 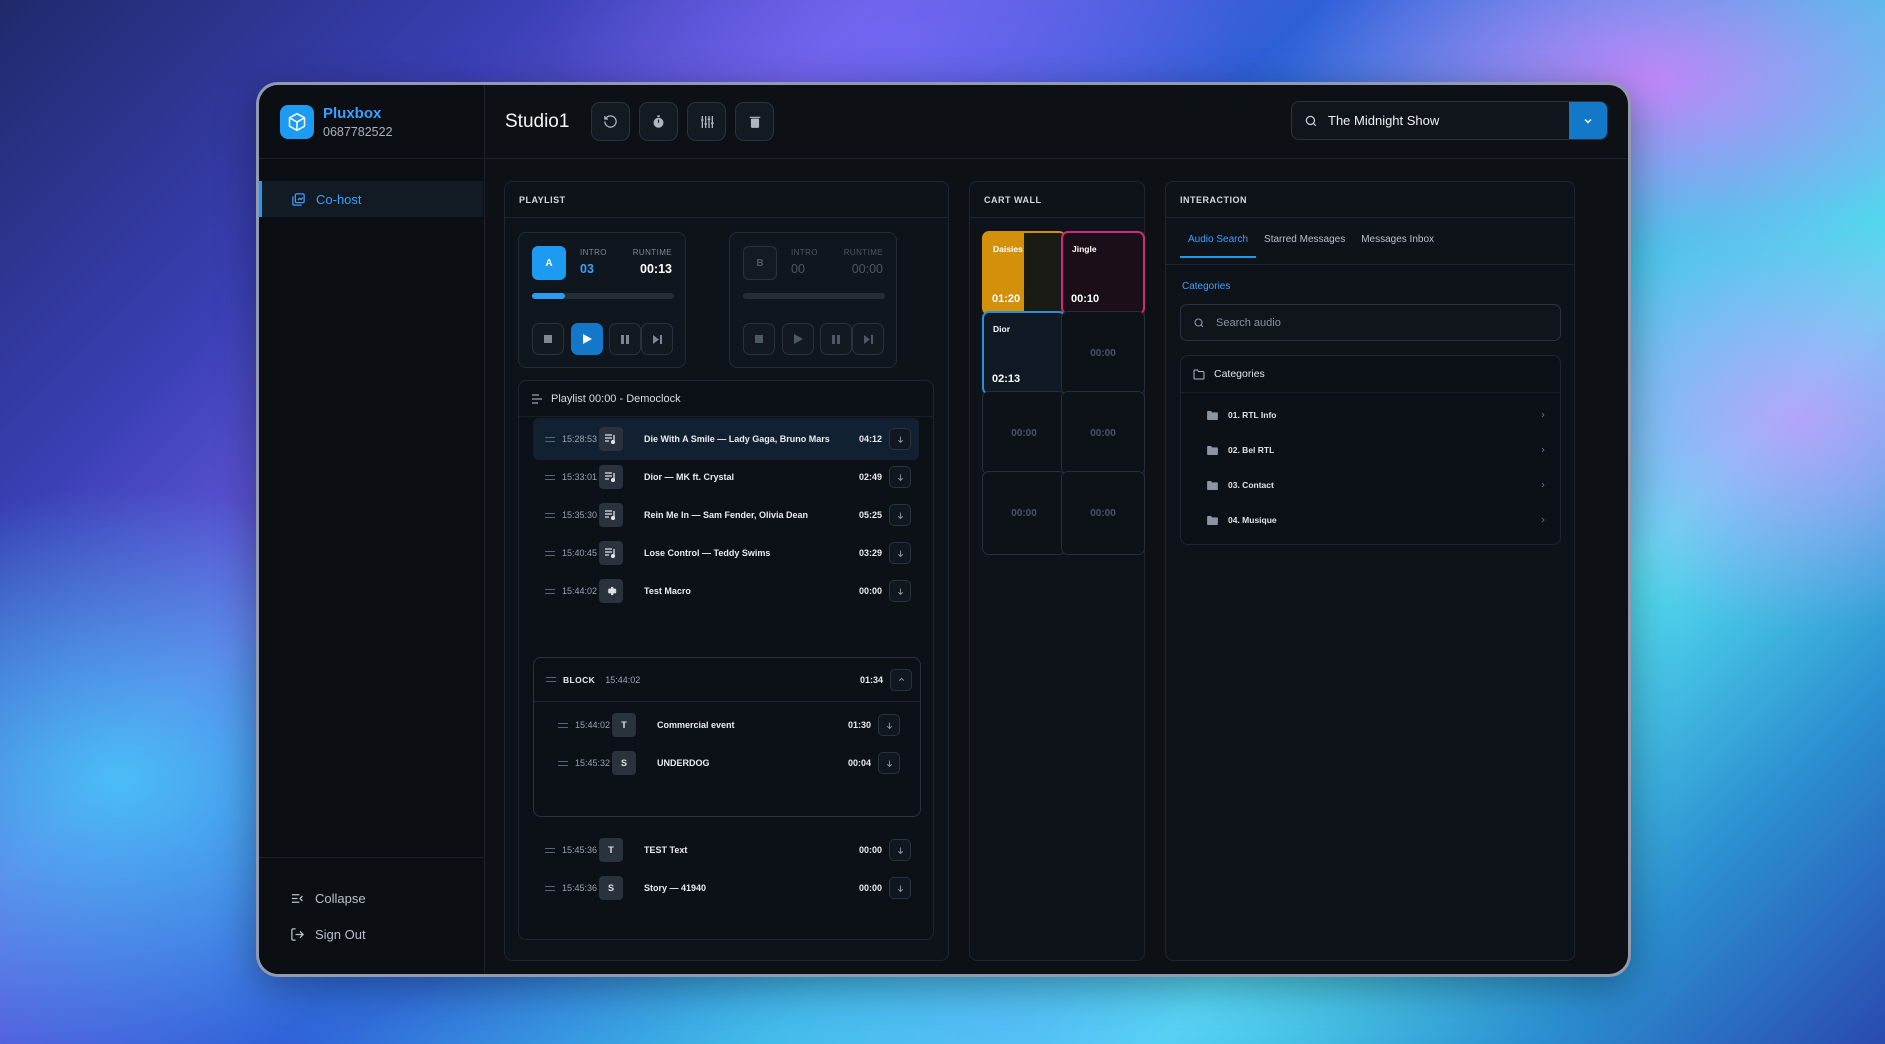 What do you see at coordinates (298, 199) in the screenshot?
I see `co-host-icon` at bounding box center [298, 199].